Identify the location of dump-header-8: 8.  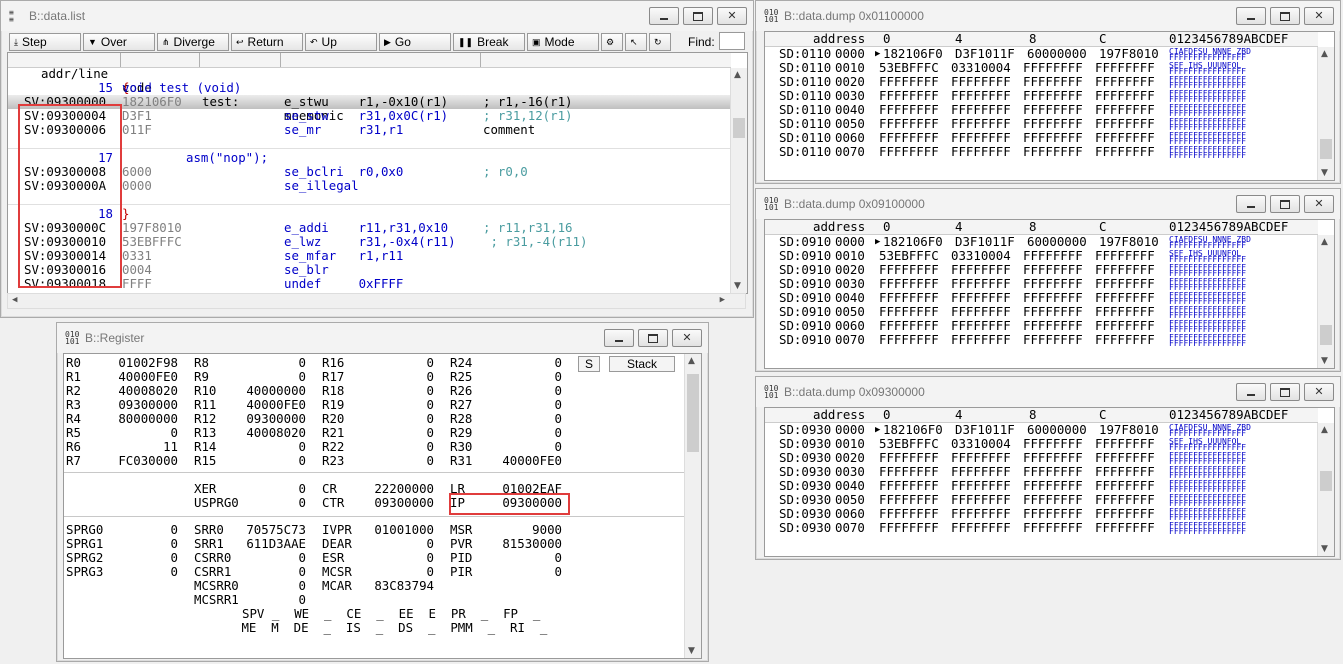
(1032, 415).